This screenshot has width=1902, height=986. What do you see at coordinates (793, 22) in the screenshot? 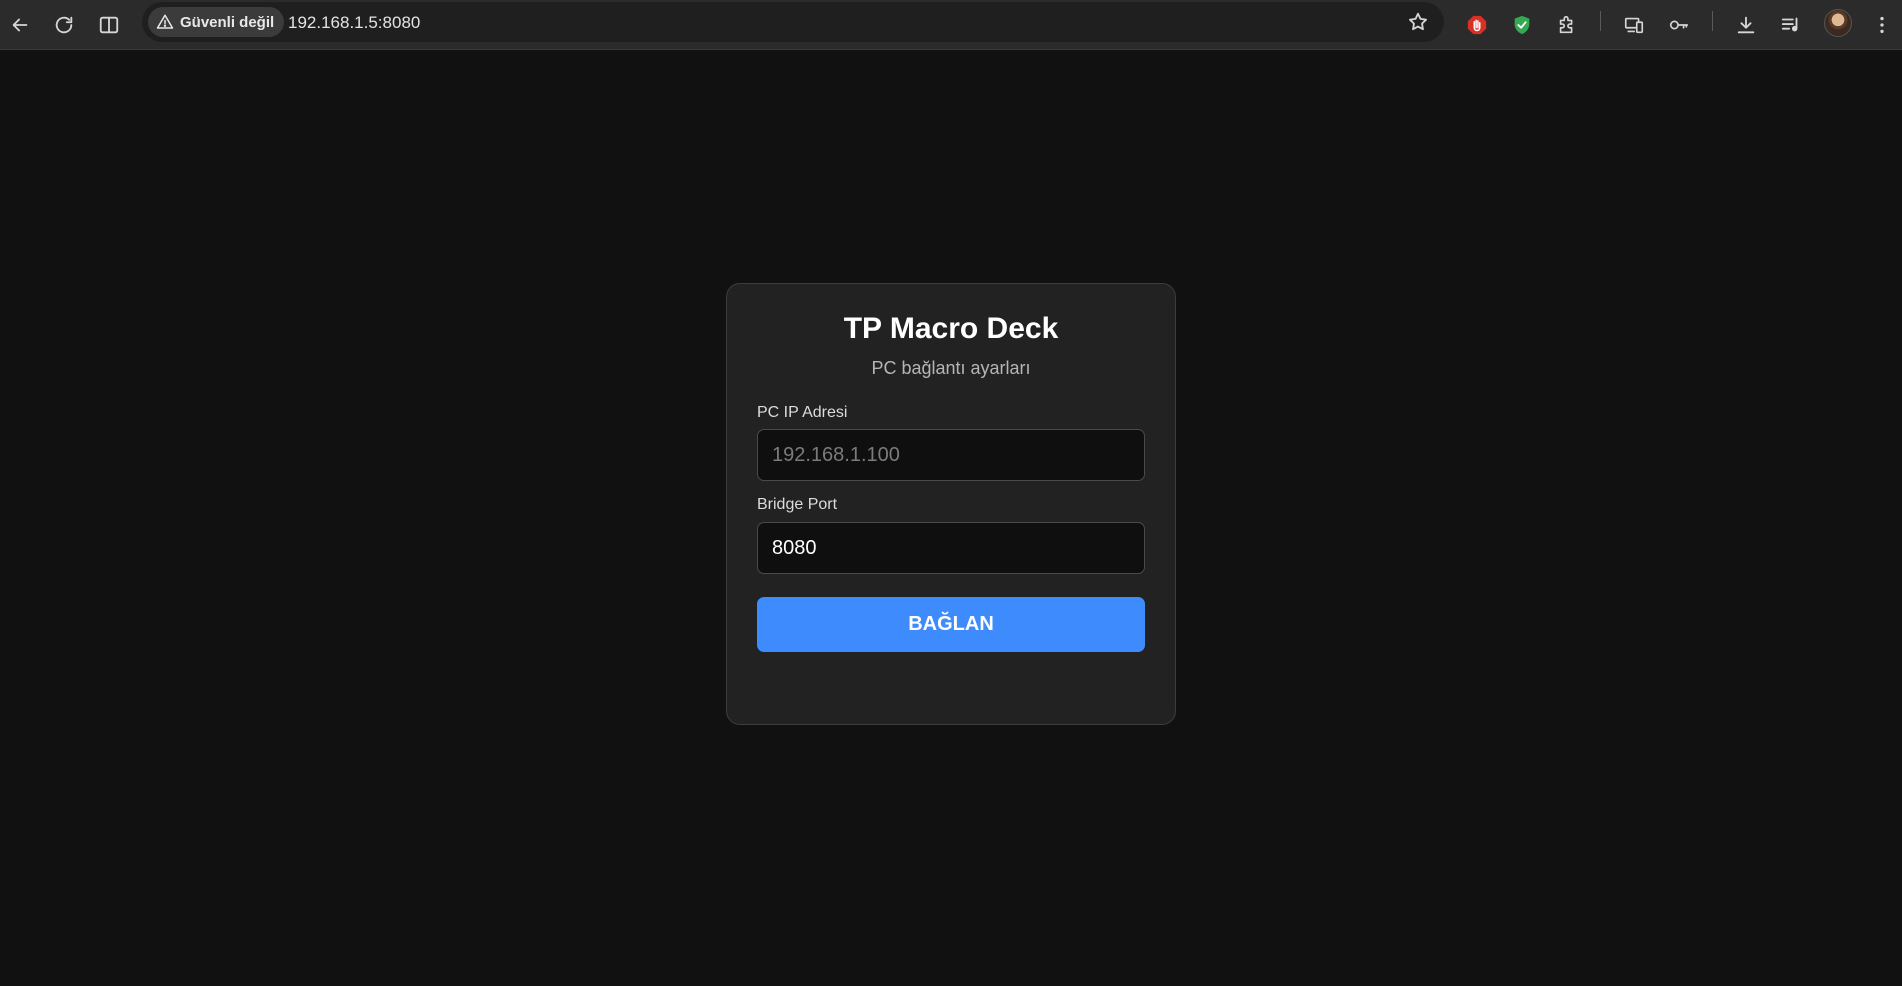
I see `address-bar: Güvenli değil 192.168.1.5:8080` at bounding box center [793, 22].